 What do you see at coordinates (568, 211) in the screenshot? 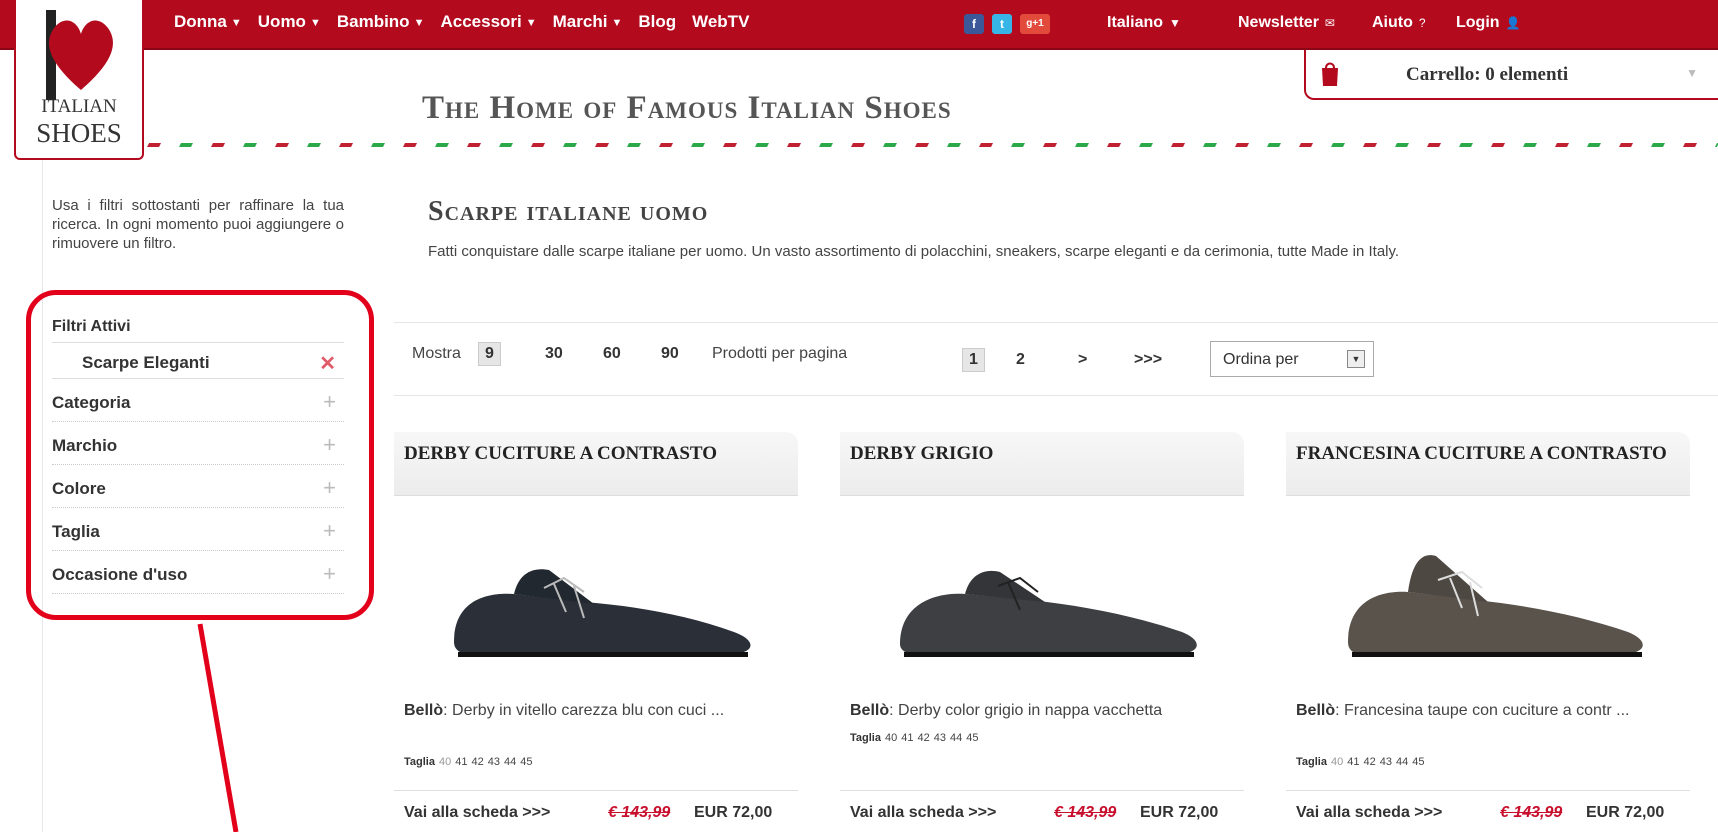
I see `page-title: Scarpe italiane uomo` at bounding box center [568, 211].